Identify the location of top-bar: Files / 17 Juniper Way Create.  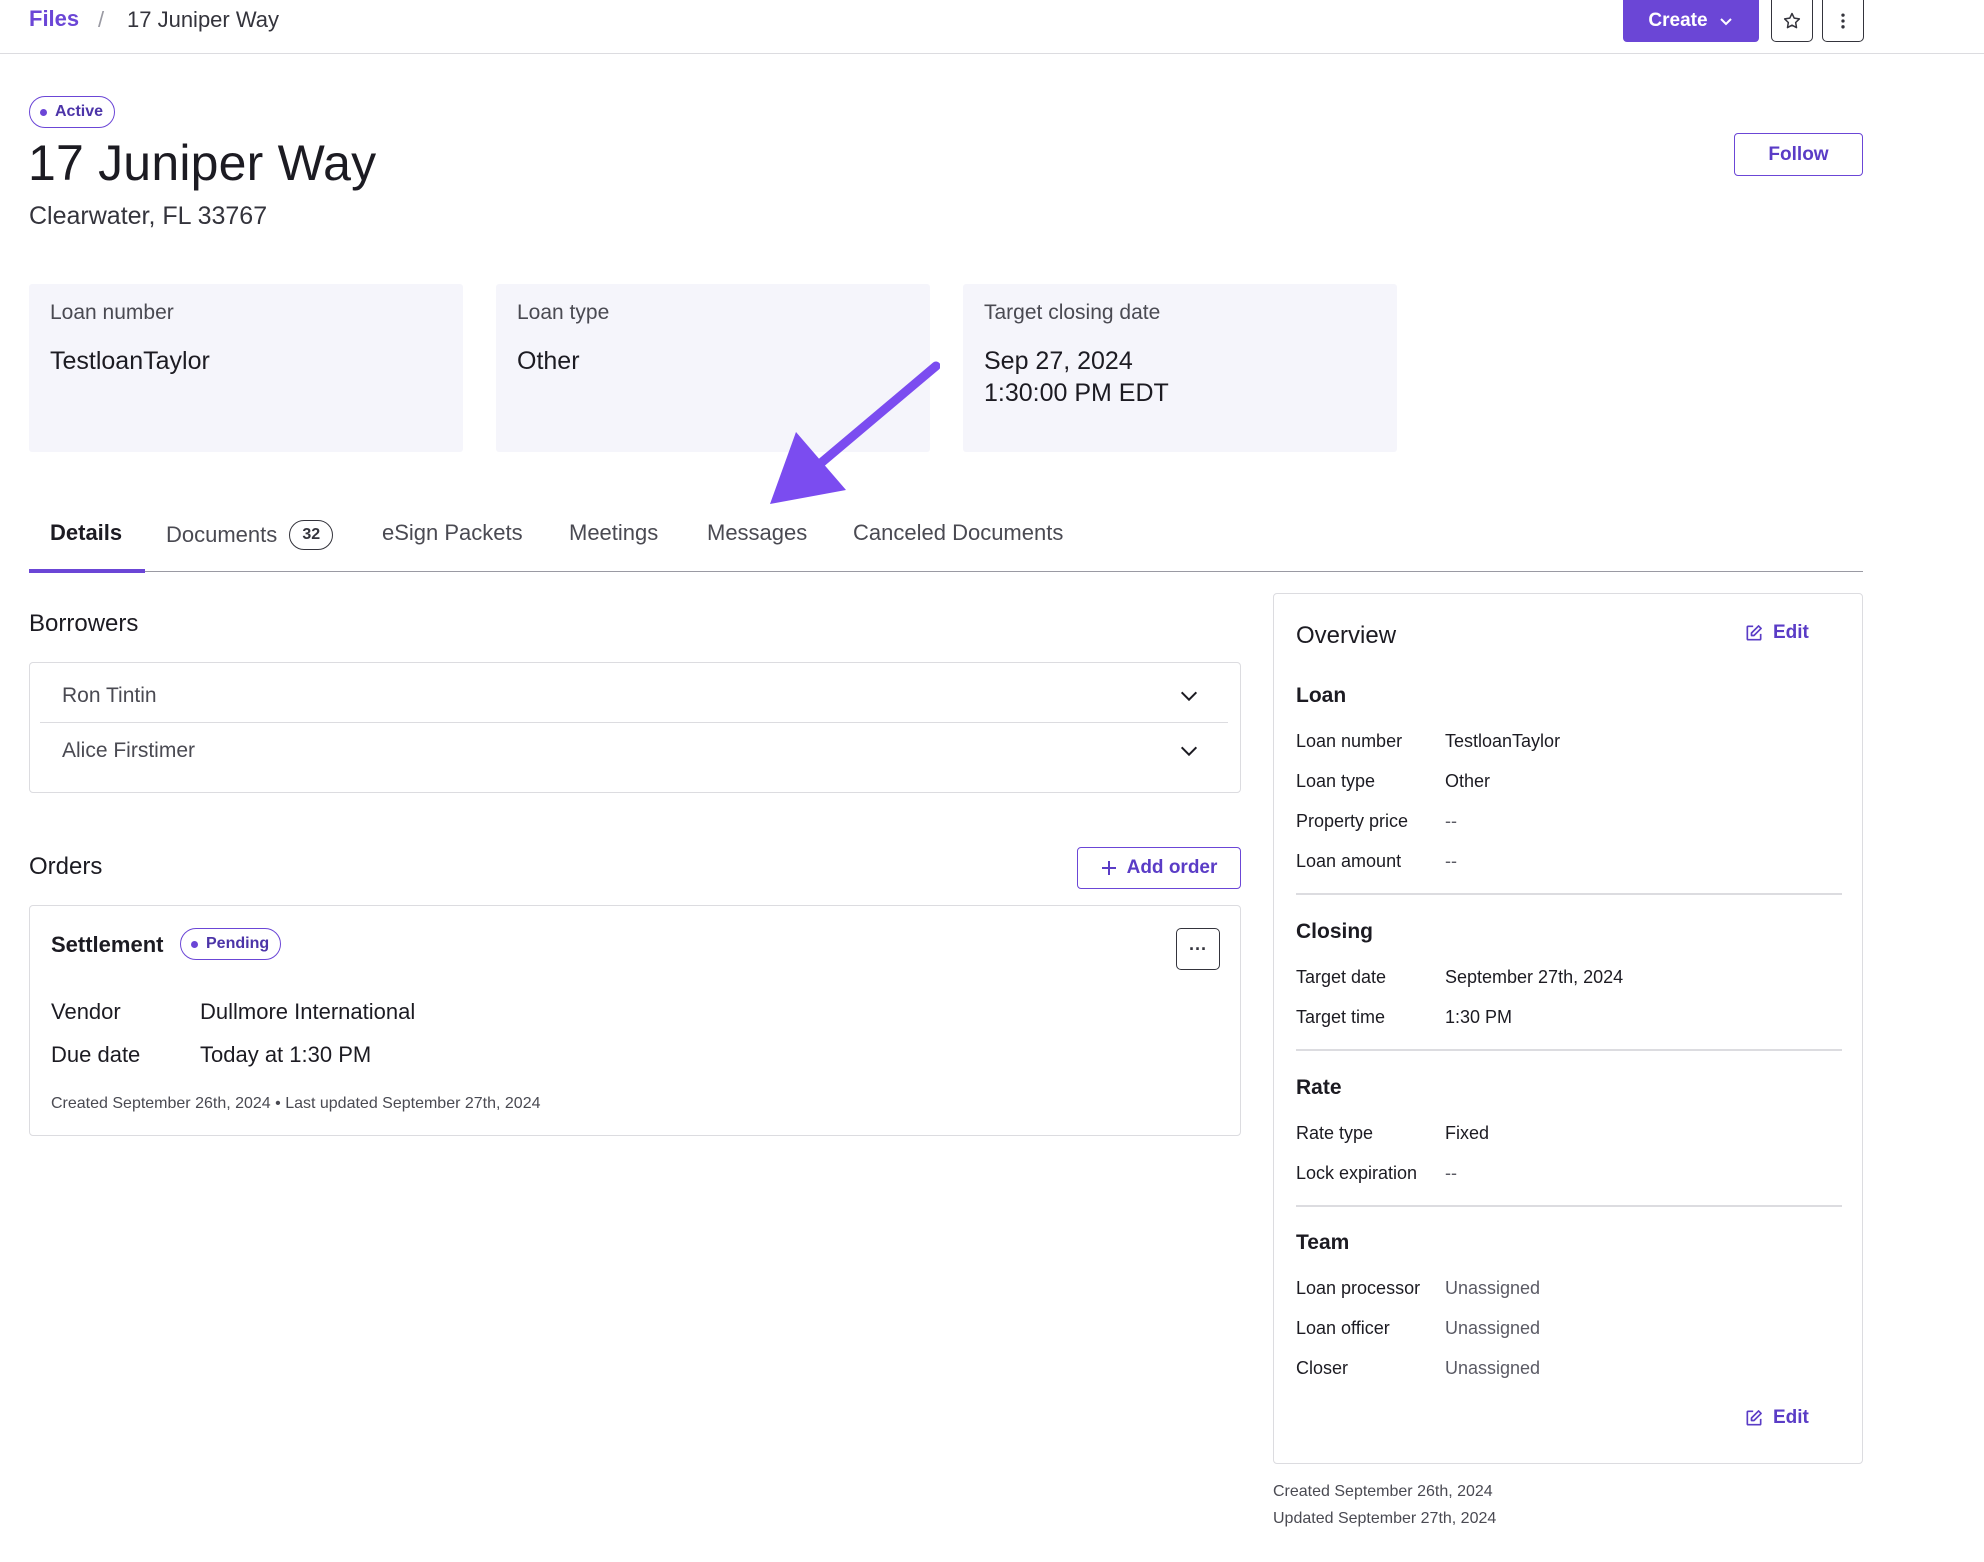
(992, 27).